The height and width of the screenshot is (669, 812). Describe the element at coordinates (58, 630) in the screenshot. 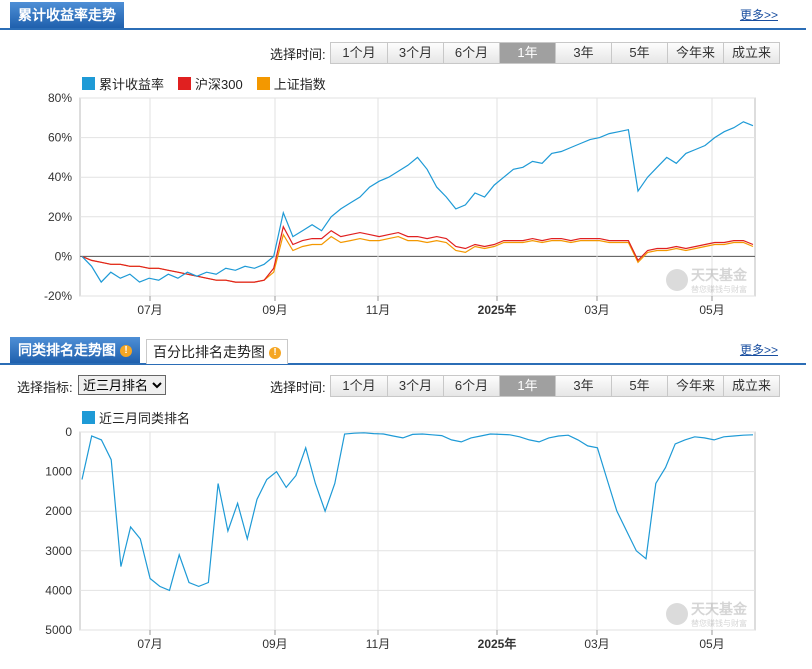

I see `y-tick-label: 5000` at that location.